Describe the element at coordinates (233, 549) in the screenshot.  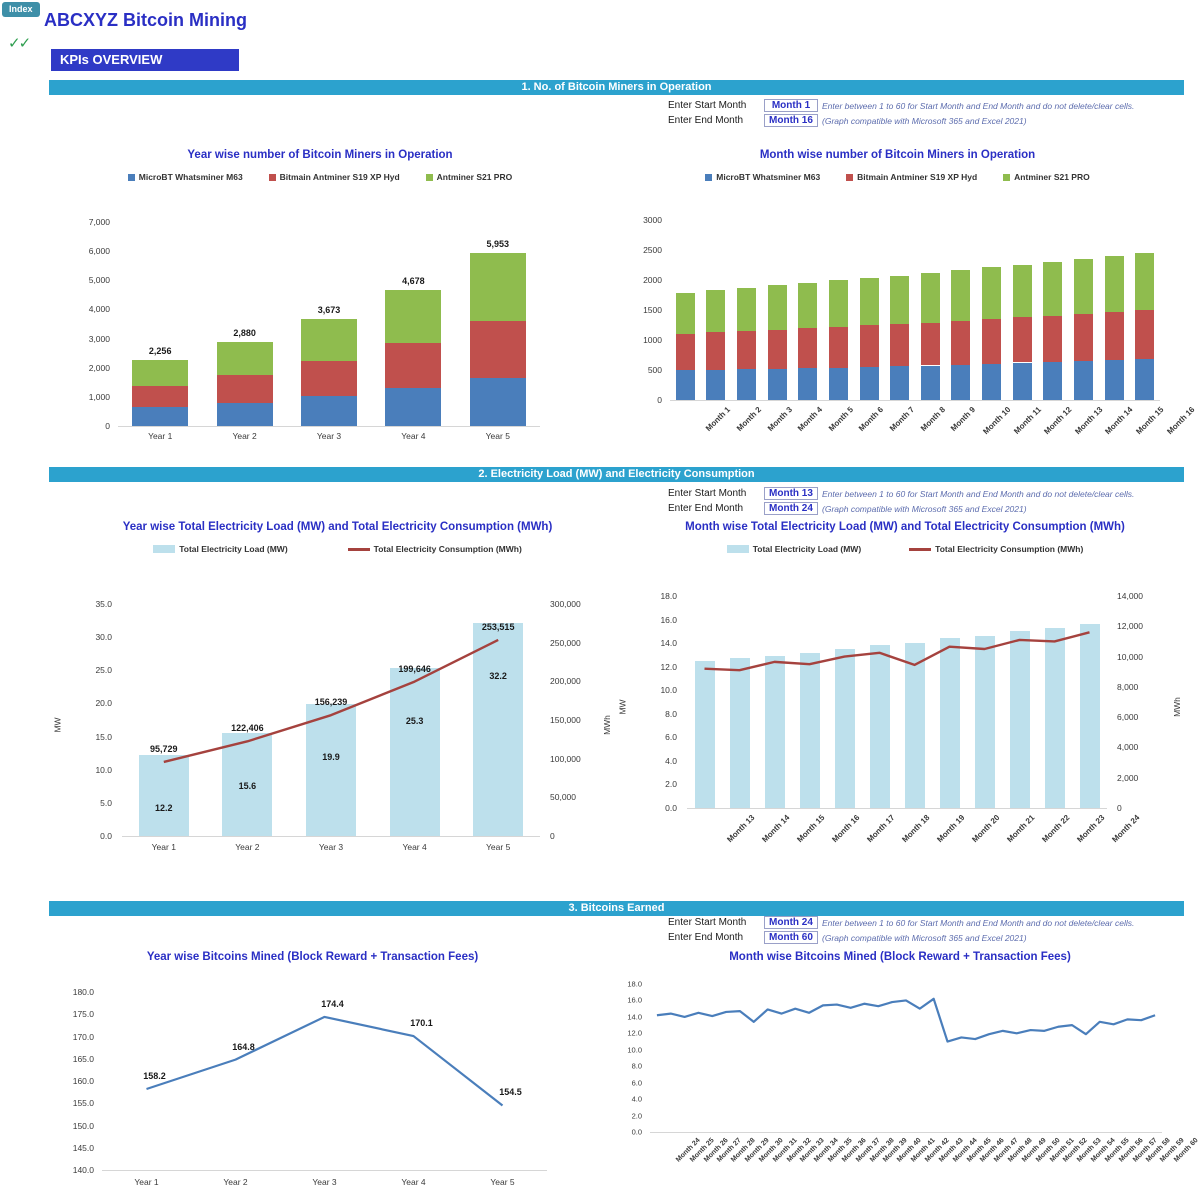
I see `legend-label: Total Electricity Load (MW)` at that location.